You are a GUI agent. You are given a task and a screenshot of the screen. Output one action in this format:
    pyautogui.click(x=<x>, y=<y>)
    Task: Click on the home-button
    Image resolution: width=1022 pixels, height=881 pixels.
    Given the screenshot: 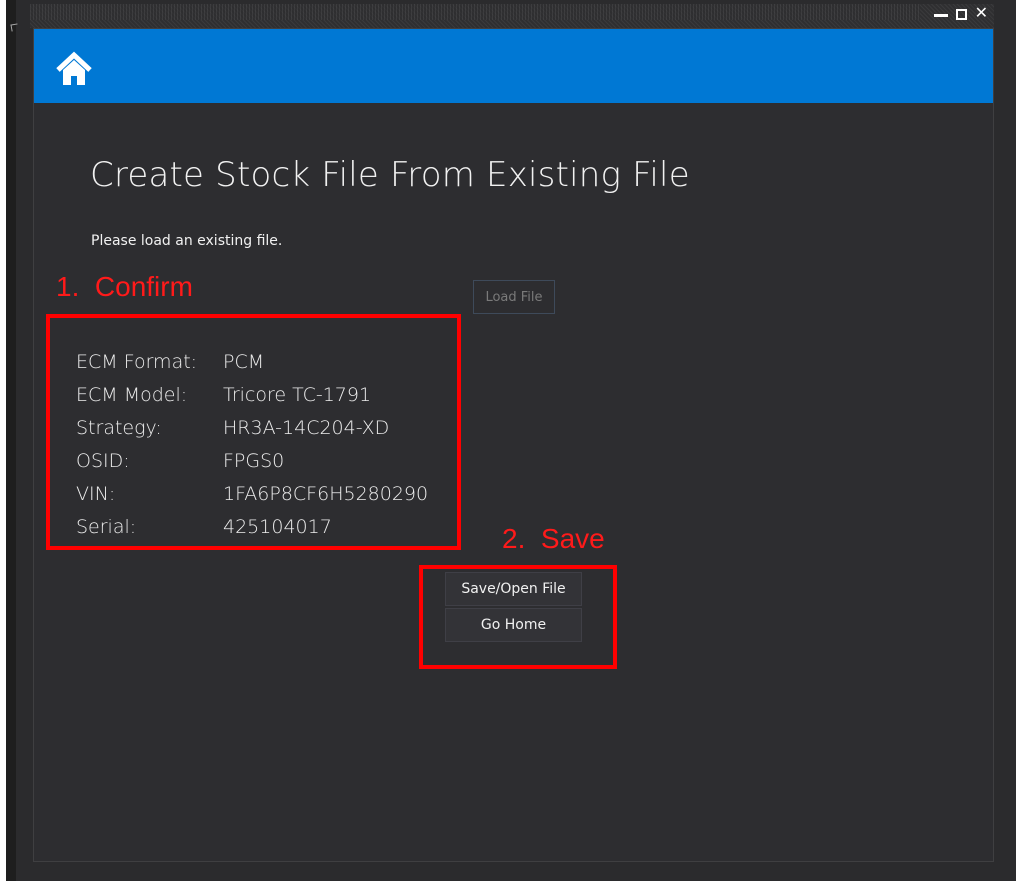 What is the action you would take?
    pyautogui.click(x=74, y=69)
    